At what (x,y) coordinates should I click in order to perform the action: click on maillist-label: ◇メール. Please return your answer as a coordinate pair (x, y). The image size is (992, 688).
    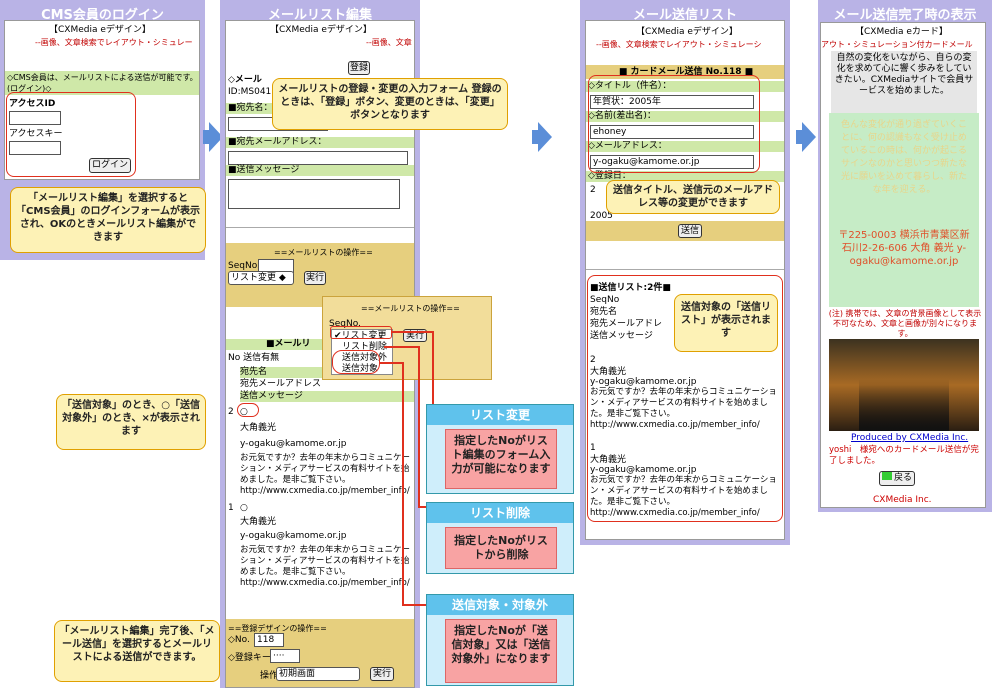
    Looking at the image, I should click on (245, 80).